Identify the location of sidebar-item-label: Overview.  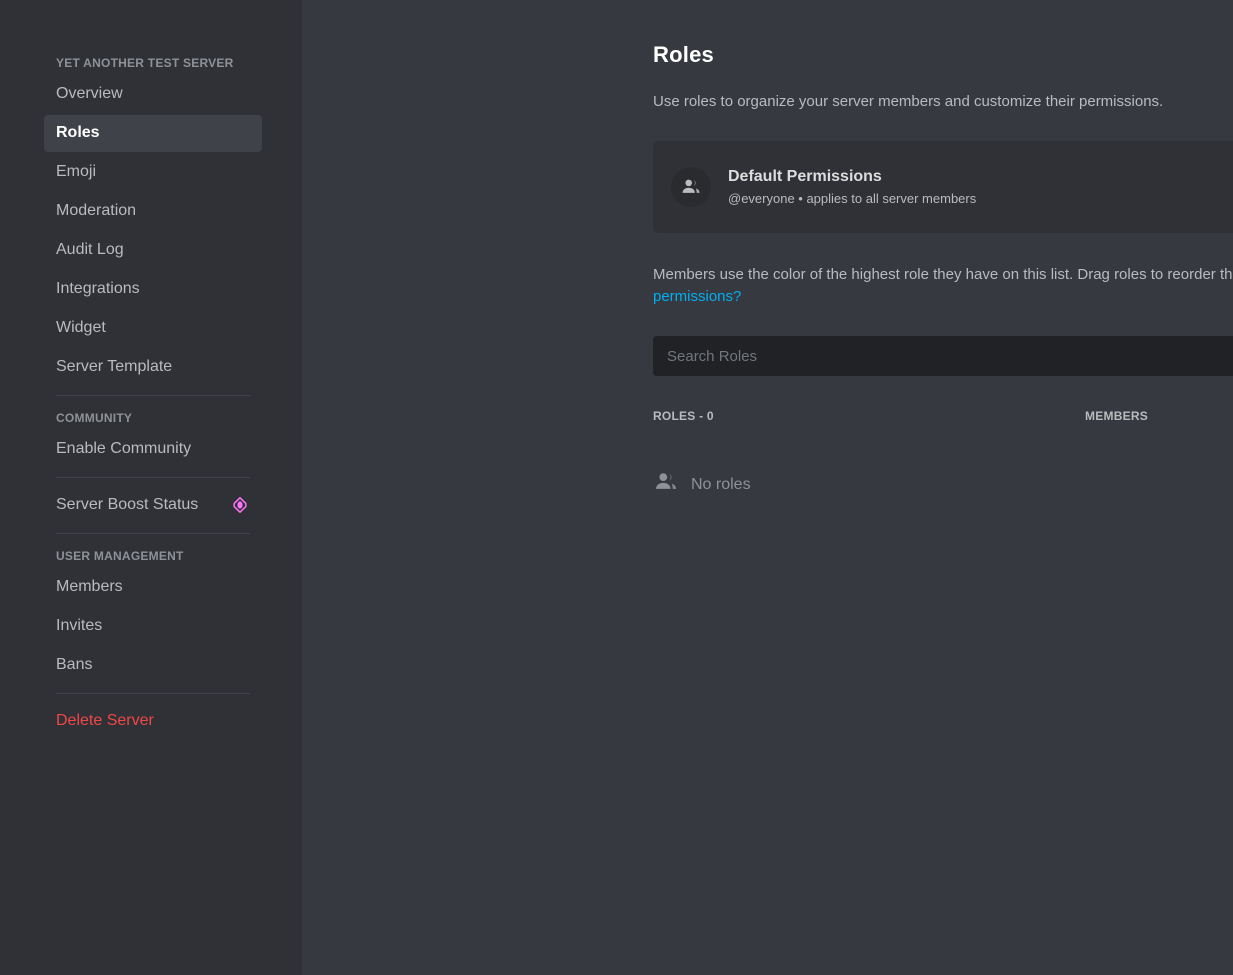
(89, 93).